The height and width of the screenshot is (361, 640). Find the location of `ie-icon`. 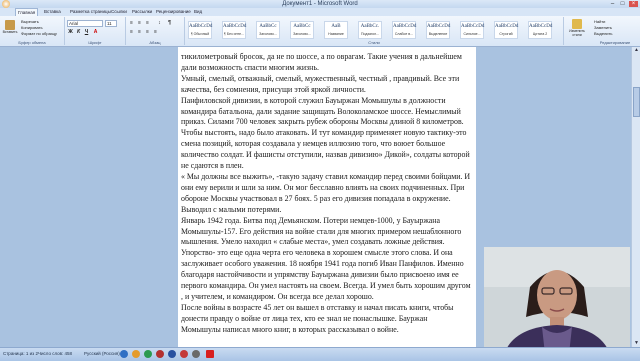

ie-icon is located at coordinates (124, 354).